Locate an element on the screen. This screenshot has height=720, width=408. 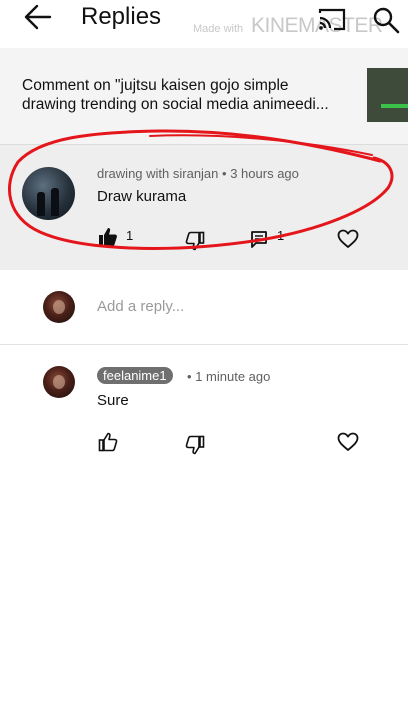
thumbs-up-filled-icon is located at coordinates (108, 237).